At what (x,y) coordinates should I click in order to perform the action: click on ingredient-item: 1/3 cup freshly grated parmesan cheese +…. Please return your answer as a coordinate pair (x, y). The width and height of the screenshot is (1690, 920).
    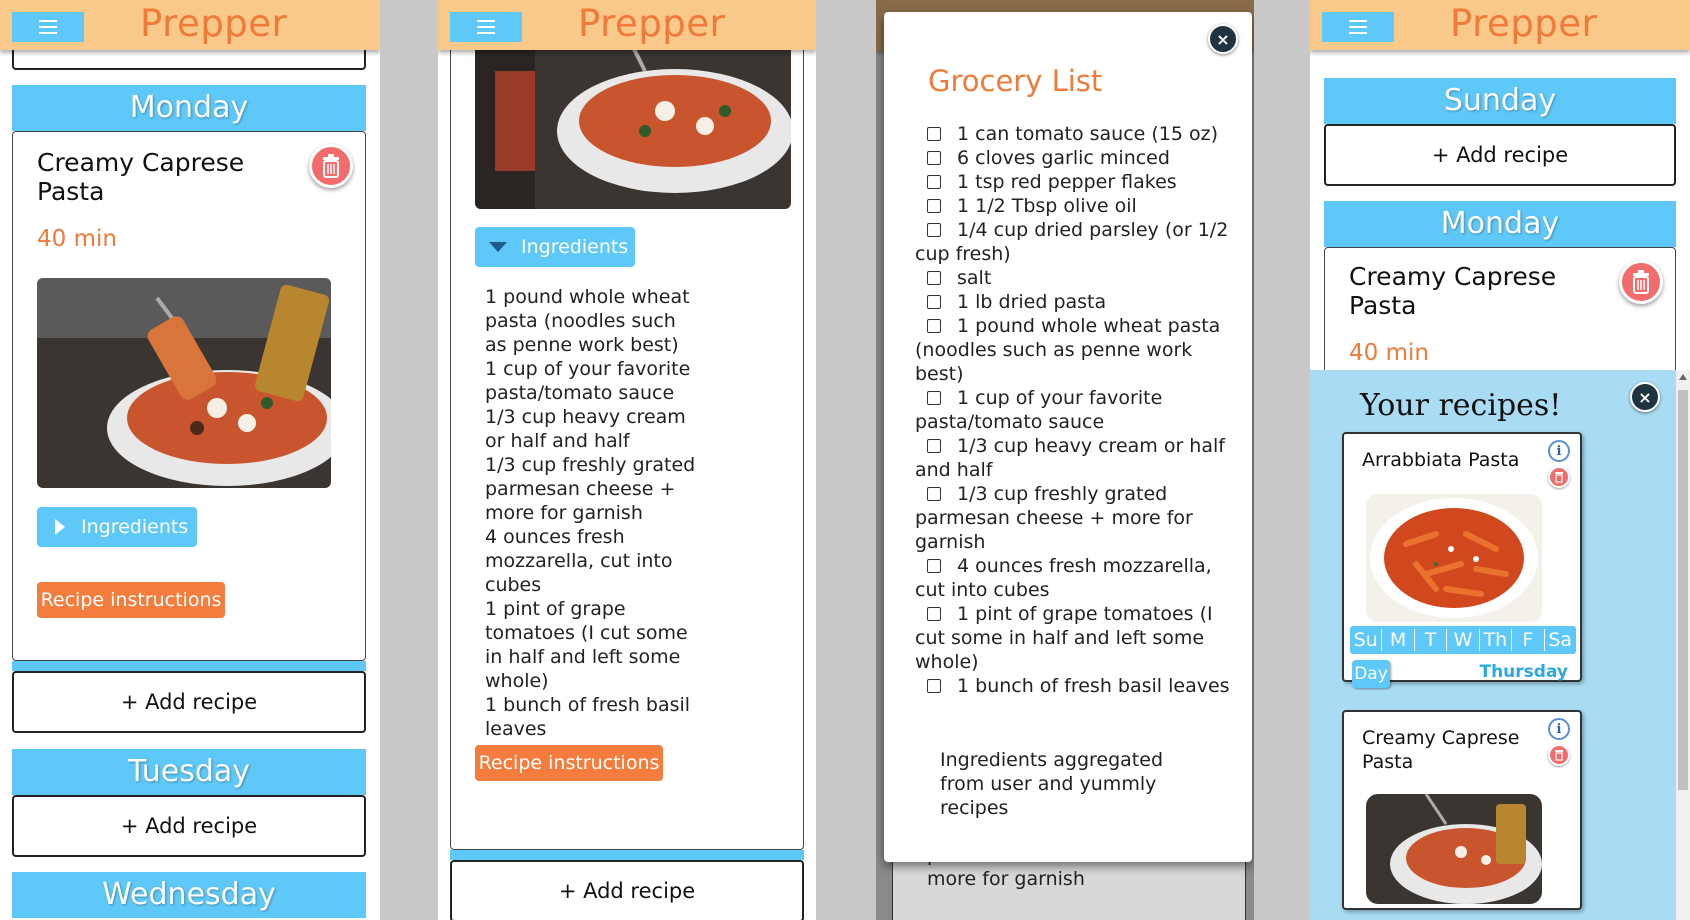
    Looking at the image, I should click on (590, 489).